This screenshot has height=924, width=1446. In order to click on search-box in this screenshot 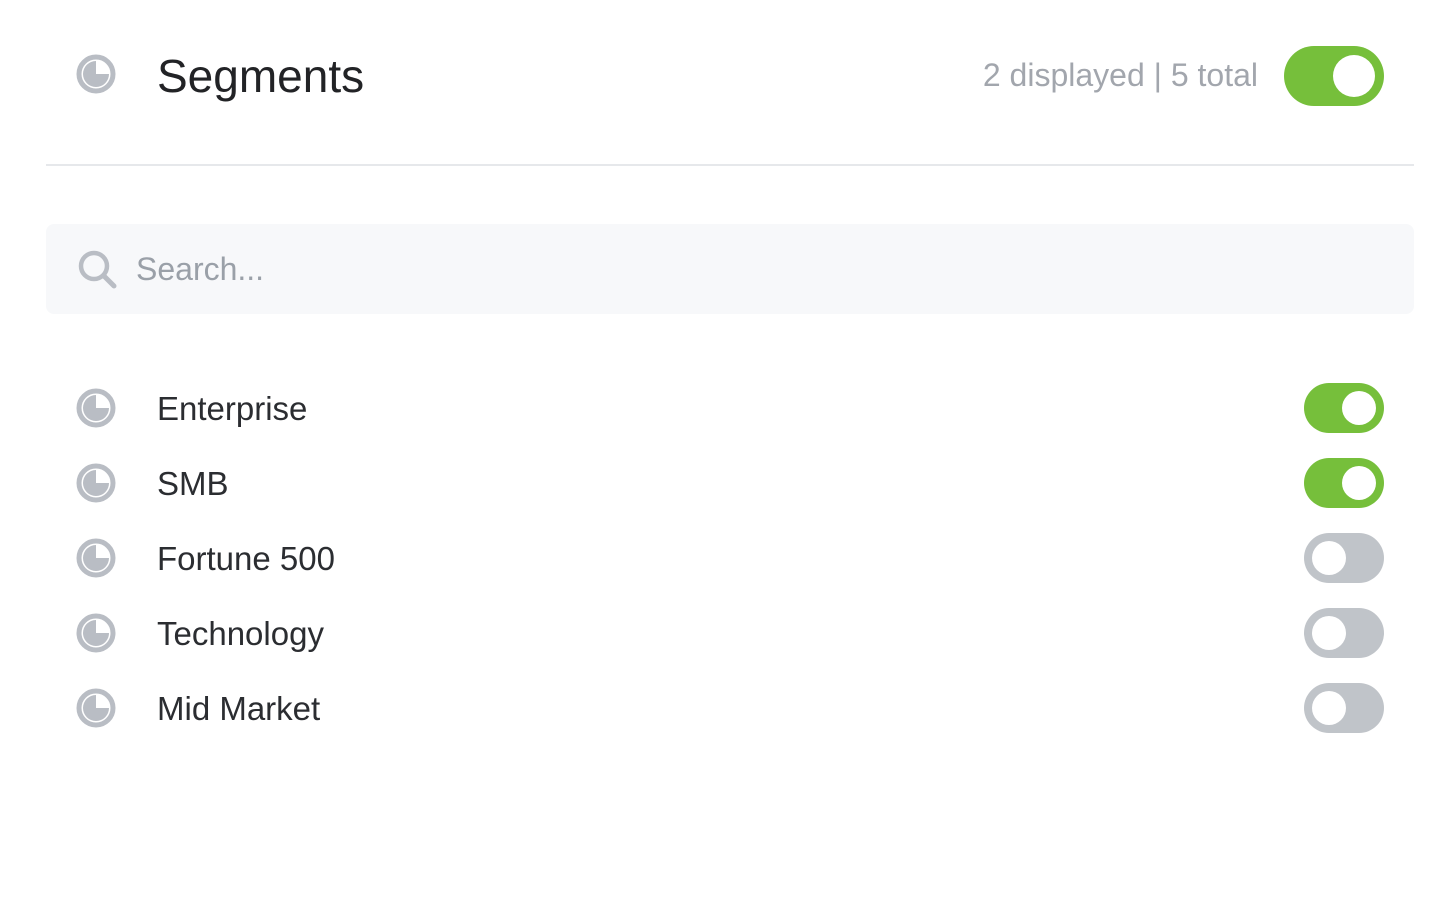, I will do `click(730, 269)`.